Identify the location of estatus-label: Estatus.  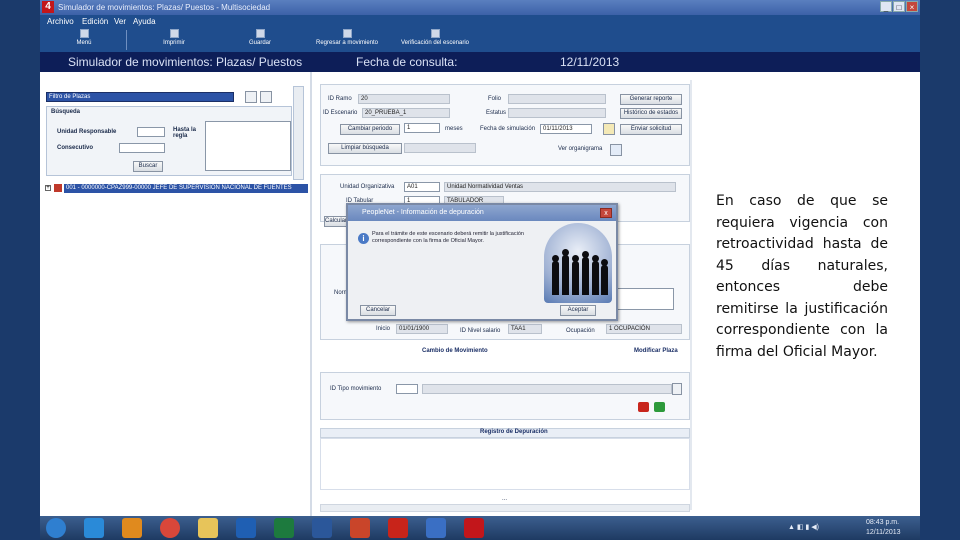
(496, 113).